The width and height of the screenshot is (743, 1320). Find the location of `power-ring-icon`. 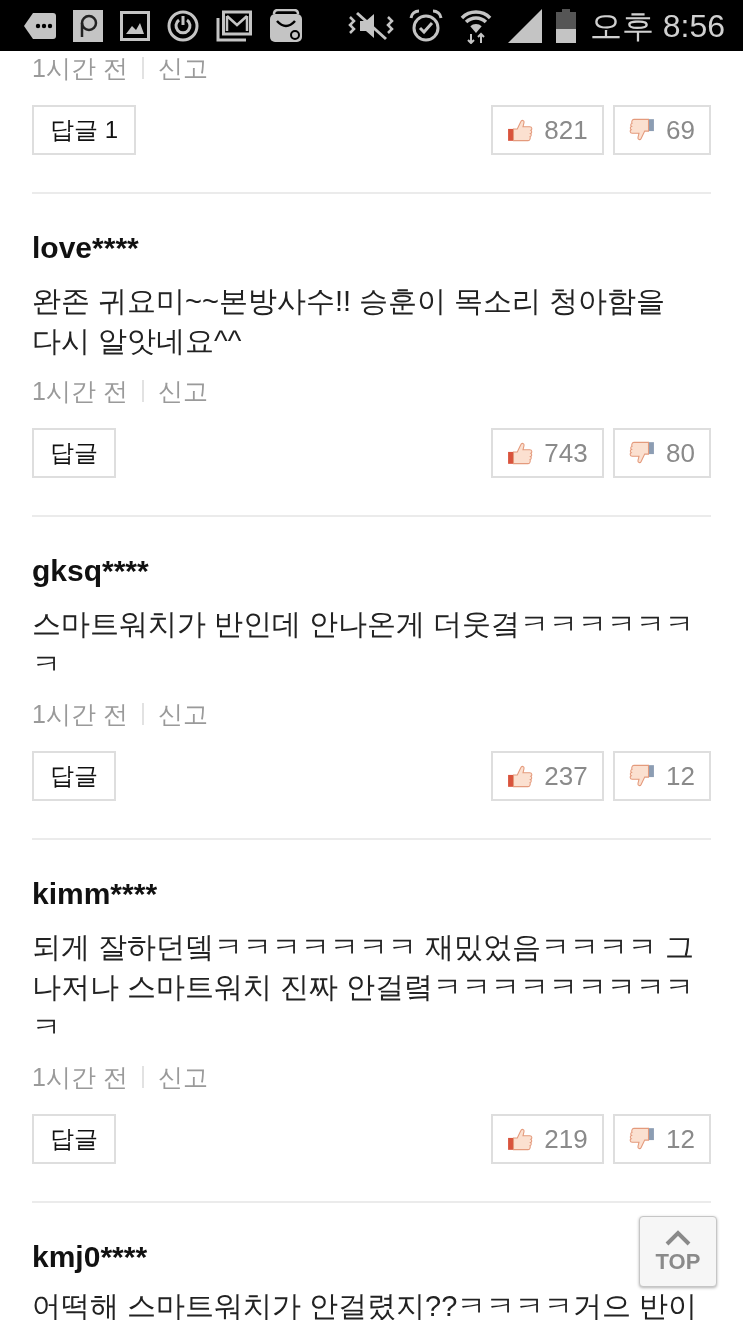

power-ring-icon is located at coordinates (183, 25).